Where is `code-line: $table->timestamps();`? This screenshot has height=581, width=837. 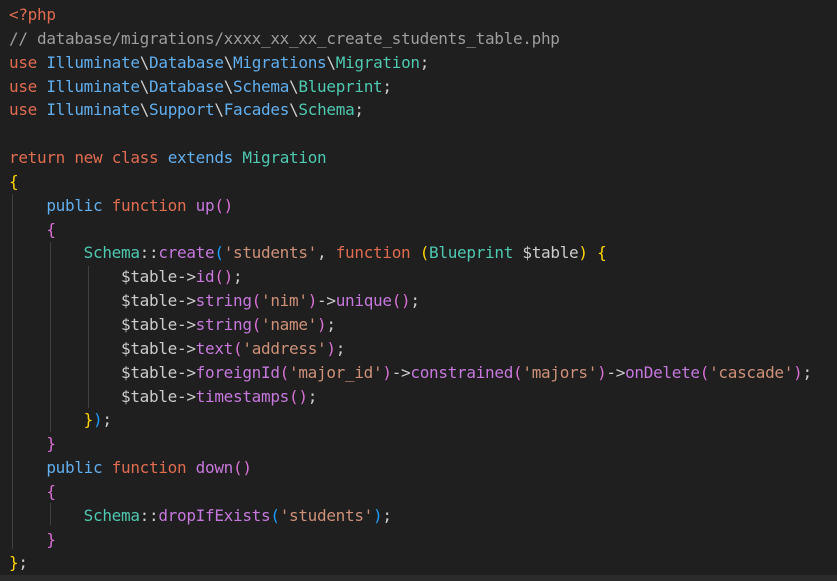
code-line: $table->timestamps(); is located at coordinates (410, 397).